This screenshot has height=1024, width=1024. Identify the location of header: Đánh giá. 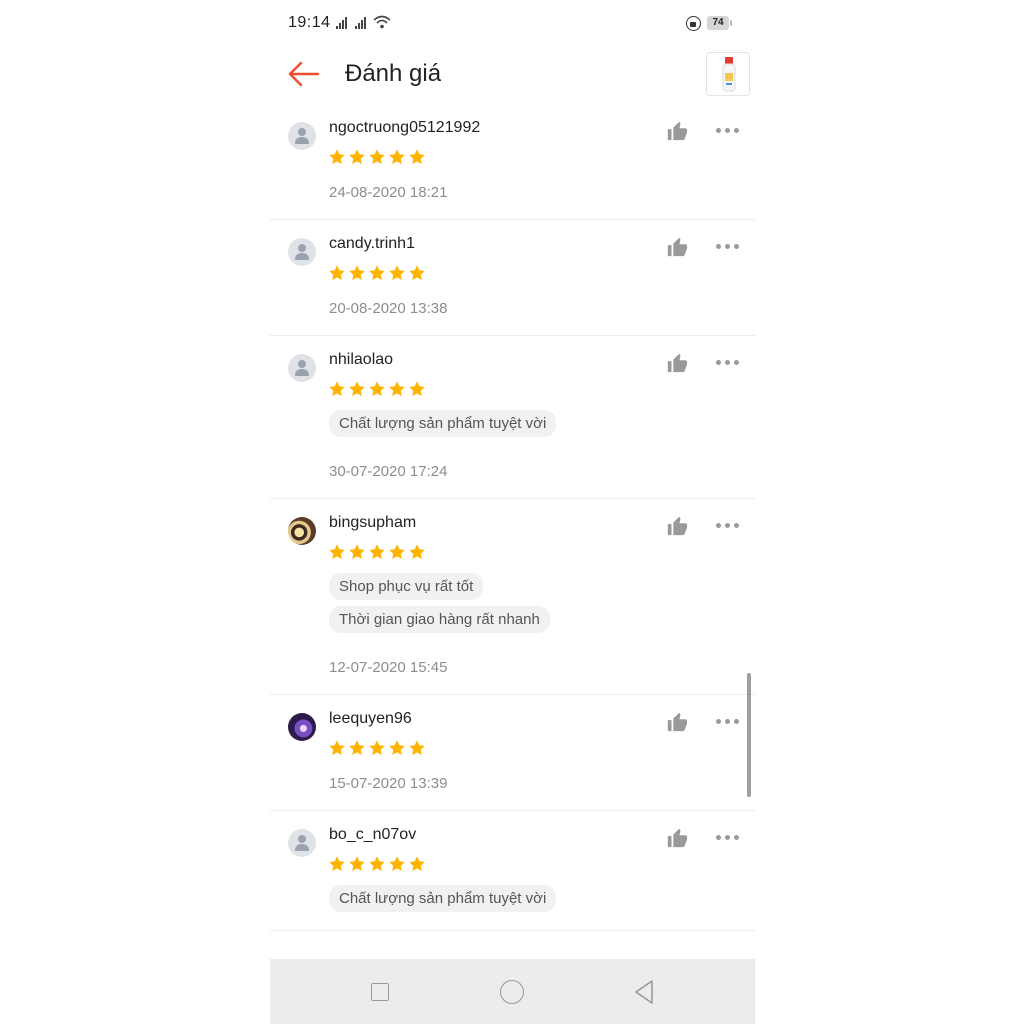
(512, 76).